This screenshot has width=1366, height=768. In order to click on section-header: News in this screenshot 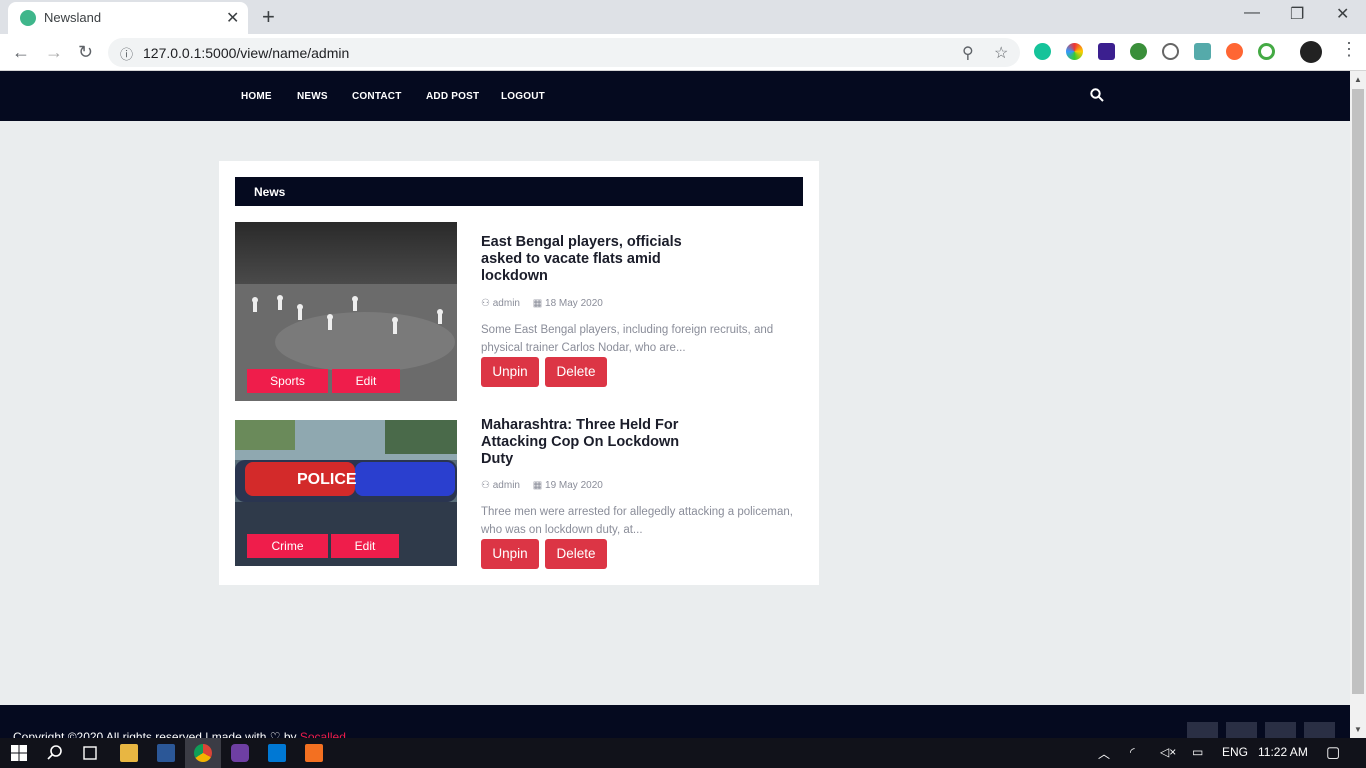, I will do `click(519, 191)`.